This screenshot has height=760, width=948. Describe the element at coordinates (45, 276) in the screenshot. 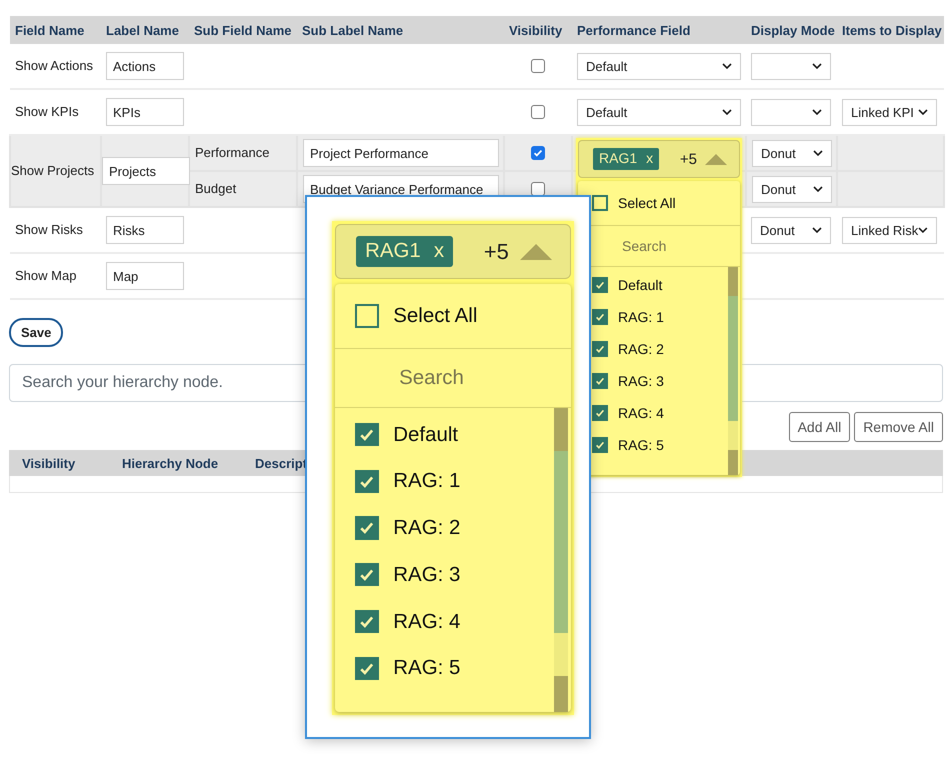

I see `field-name: Show Map` at that location.